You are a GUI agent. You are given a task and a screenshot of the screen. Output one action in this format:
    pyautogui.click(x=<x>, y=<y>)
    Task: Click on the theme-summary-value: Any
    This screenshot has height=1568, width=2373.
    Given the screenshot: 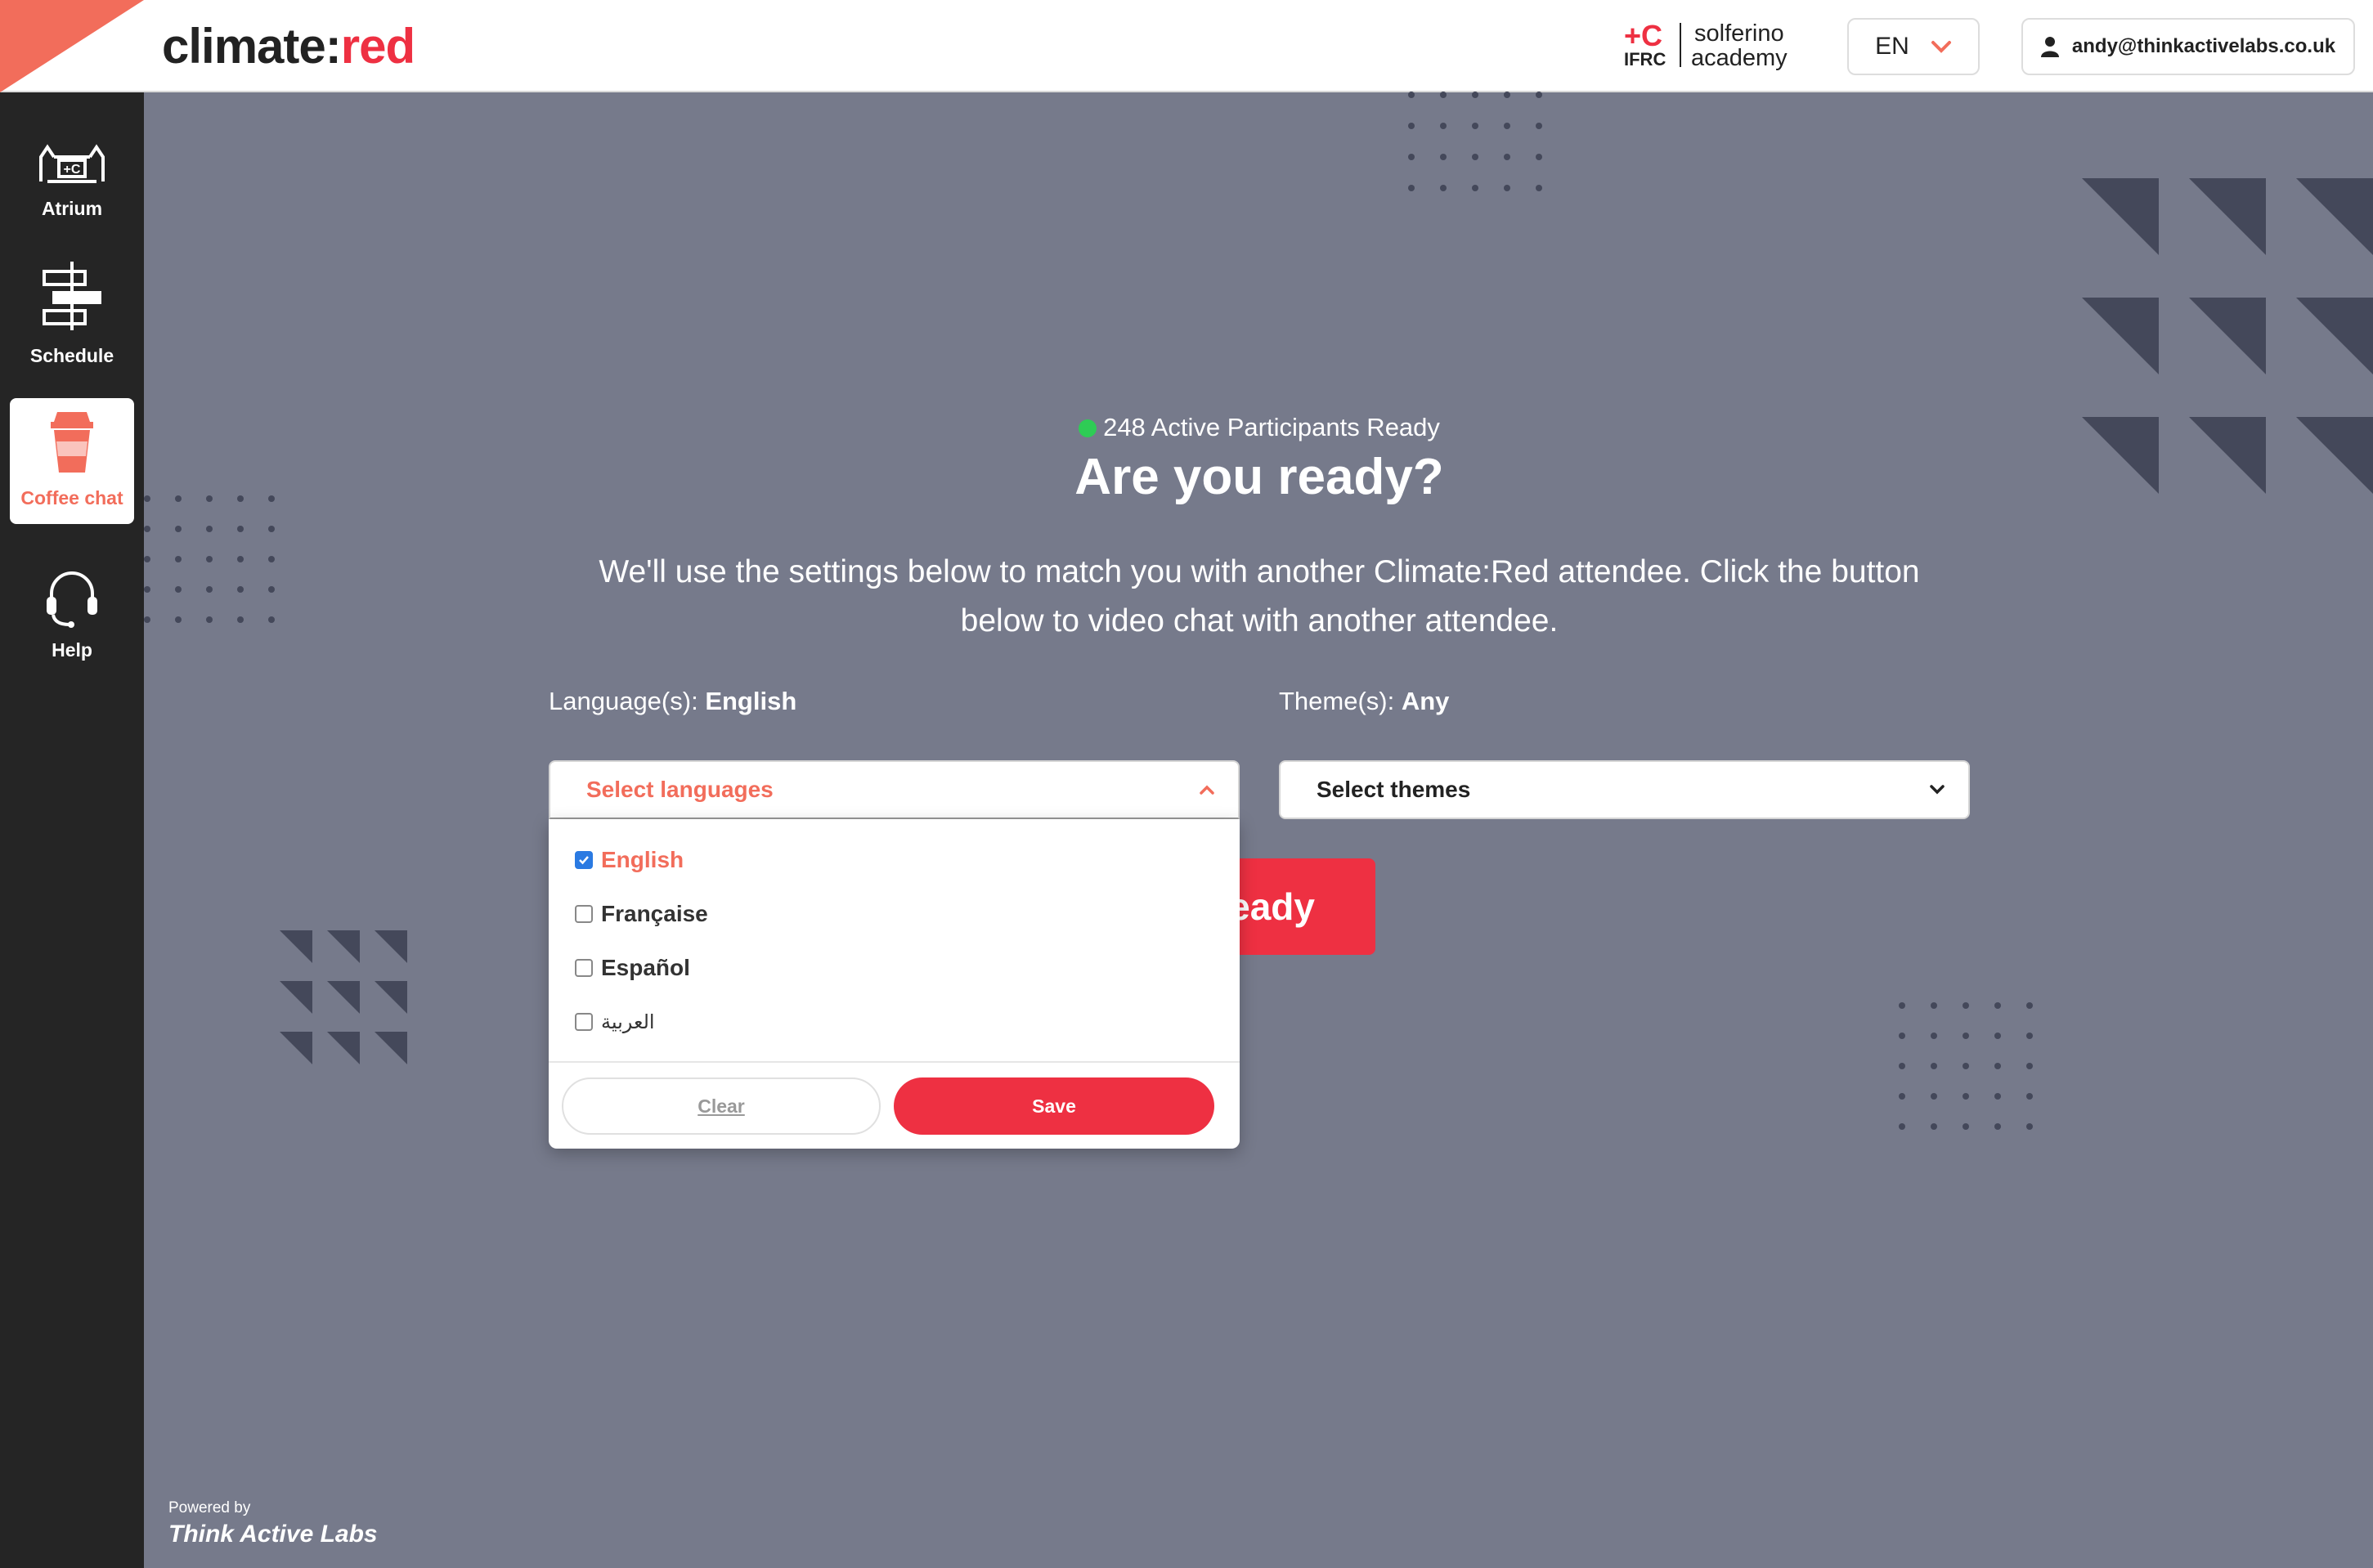 What is the action you would take?
    pyautogui.click(x=1425, y=701)
    